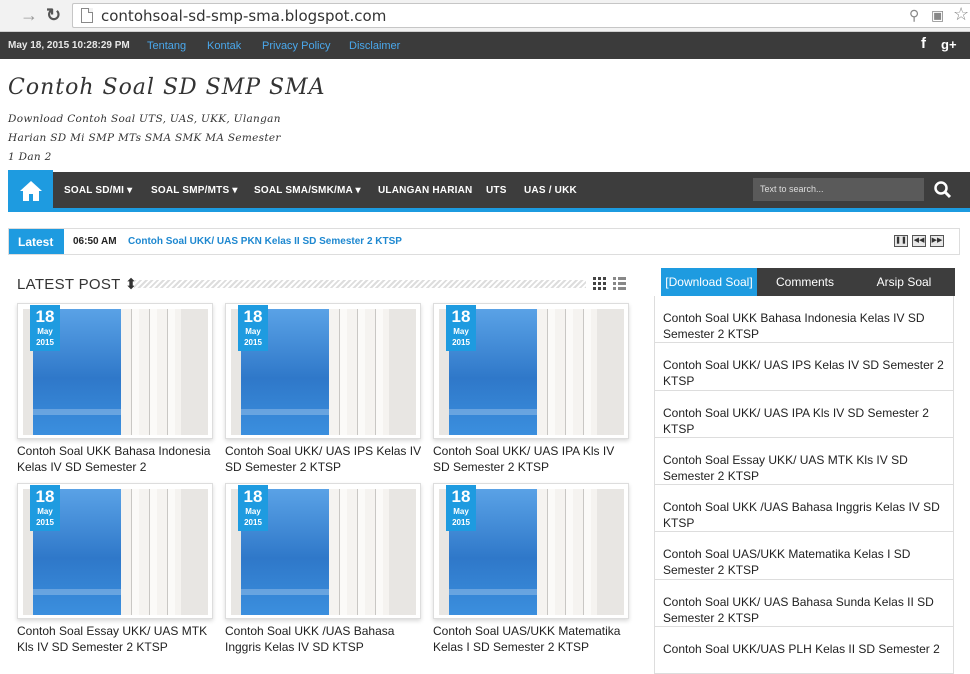 The width and height of the screenshot is (970, 674). I want to click on reload-icon: ↻, so click(53, 15).